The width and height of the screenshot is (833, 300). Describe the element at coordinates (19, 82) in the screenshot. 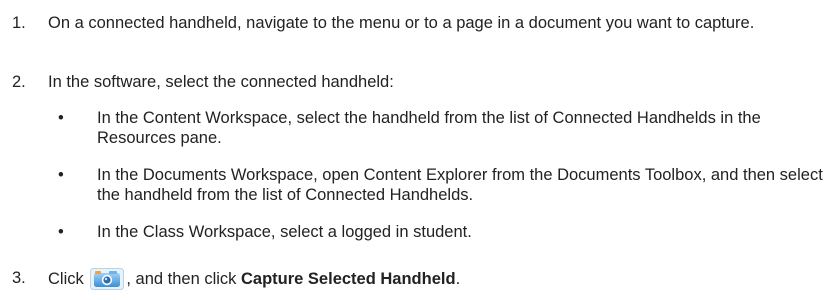

I see `step-number: 2.` at that location.